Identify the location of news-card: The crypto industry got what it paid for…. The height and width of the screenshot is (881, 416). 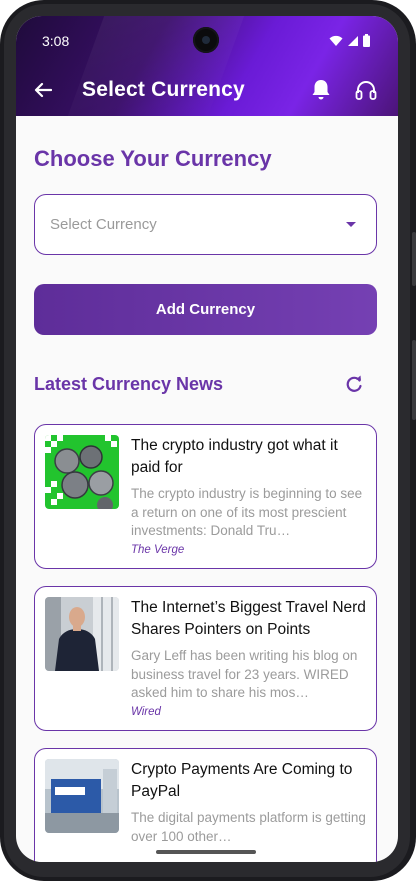
(205, 496).